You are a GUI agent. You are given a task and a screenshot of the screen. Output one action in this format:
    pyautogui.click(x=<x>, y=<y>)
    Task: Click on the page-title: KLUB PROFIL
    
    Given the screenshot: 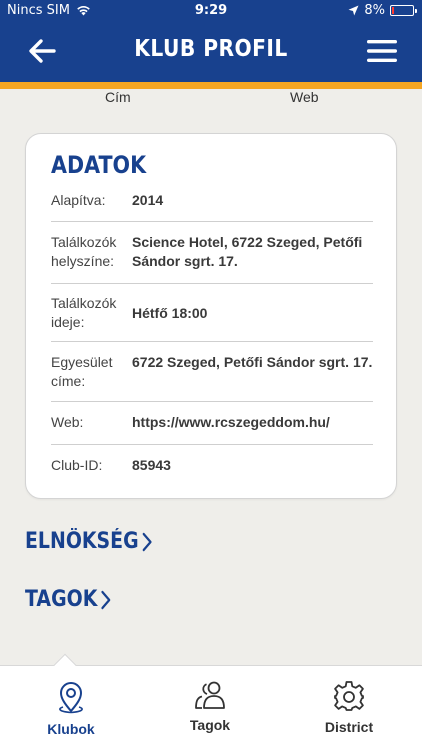 What is the action you would take?
    pyautogui.click(x=211, y=49)
    